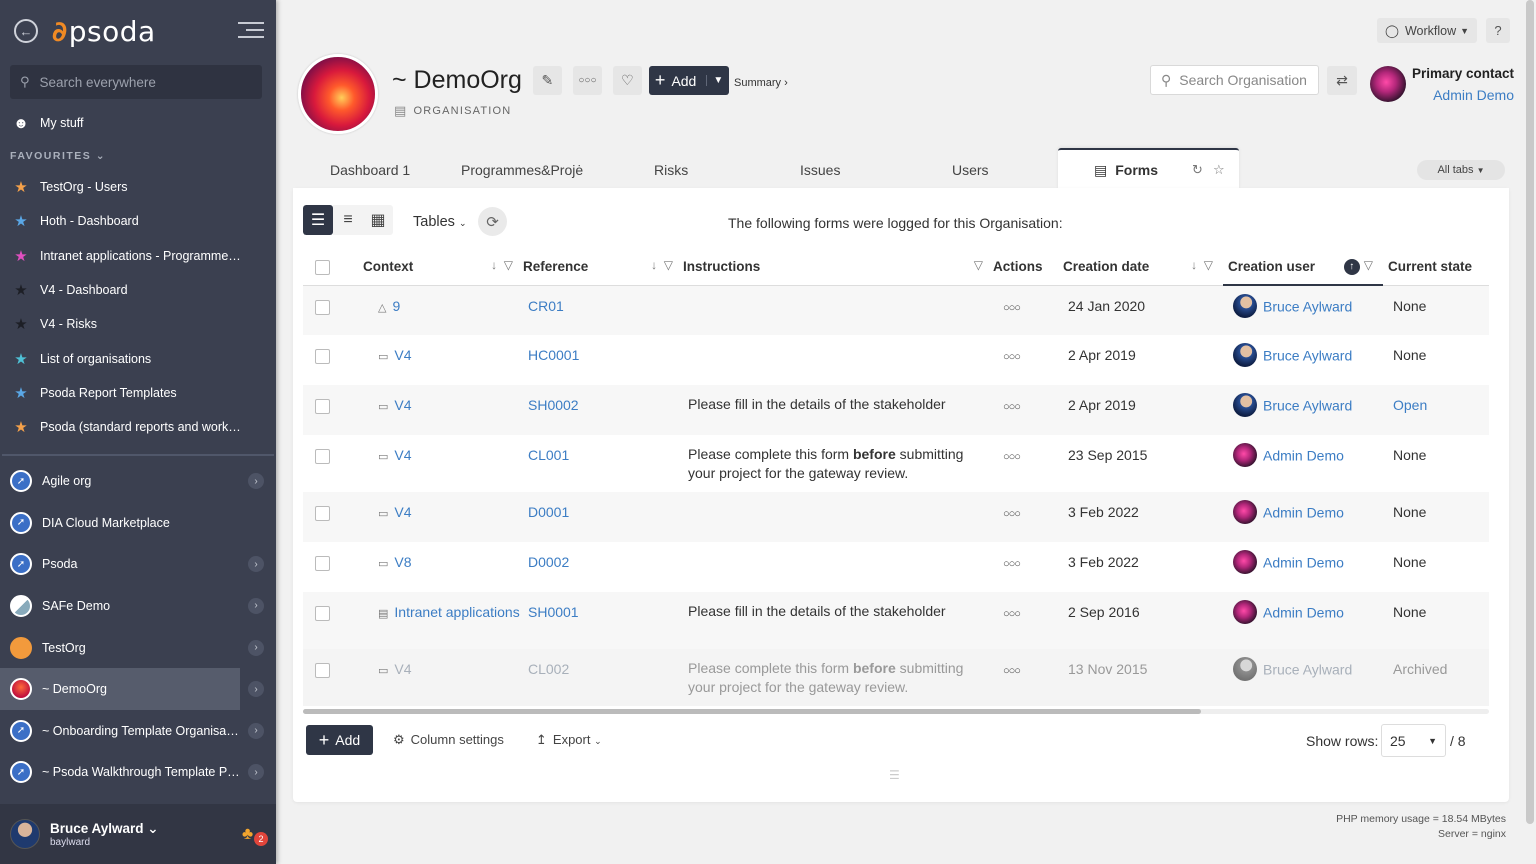 This screenshot has height=864, width=1536. I want to click on sidebar-organisation-item: ➚ Psoda ›, so click(138, 565).